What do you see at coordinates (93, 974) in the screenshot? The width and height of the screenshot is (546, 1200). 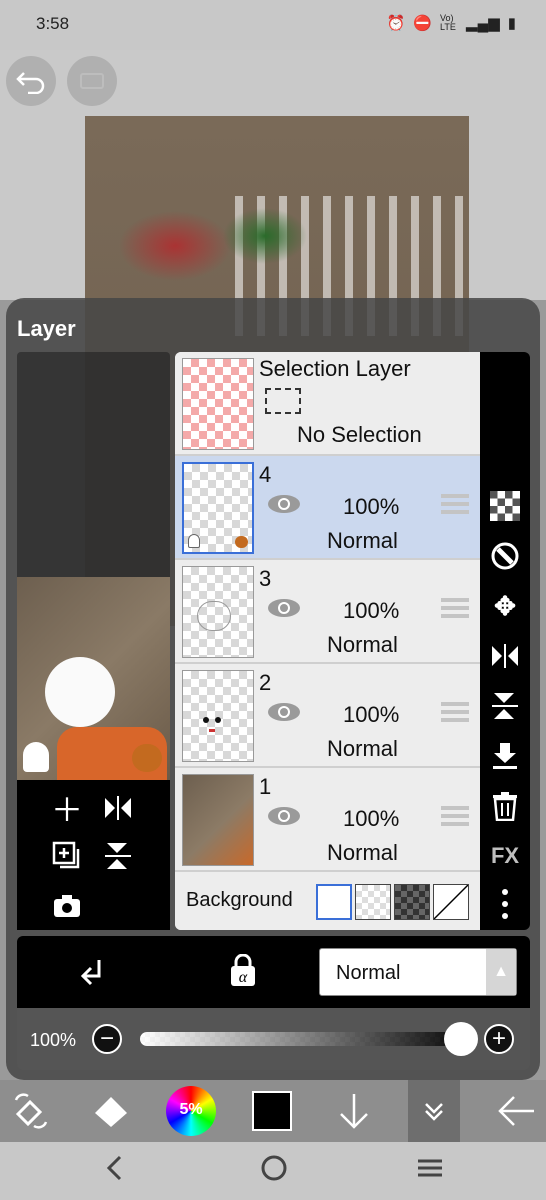 I see `clipping-arrow-icon` at bounding box center [93, 974].